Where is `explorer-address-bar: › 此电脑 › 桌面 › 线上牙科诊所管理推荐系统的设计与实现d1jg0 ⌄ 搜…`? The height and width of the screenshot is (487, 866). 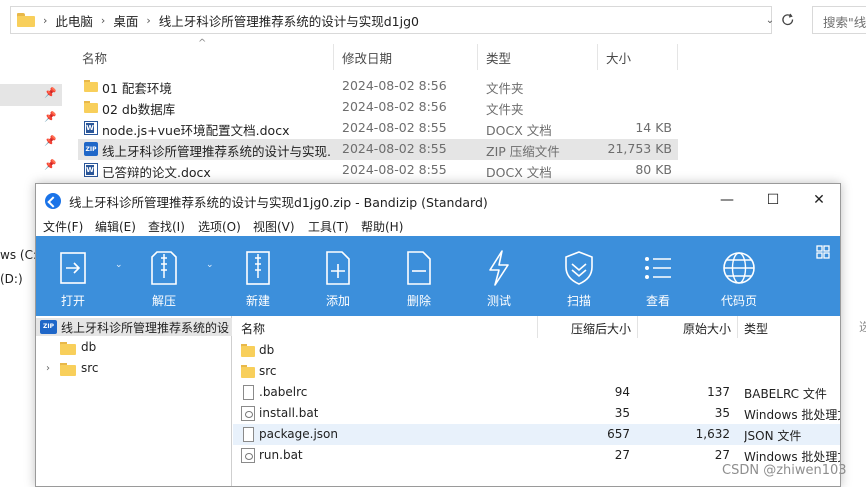 explorer-address-bar: › 此电脑 › 桌面 › 线上牙科诊所管理推荐系统的设计与实现d1jg0 ⌄ 搜… is located at coordinates (433, 20).